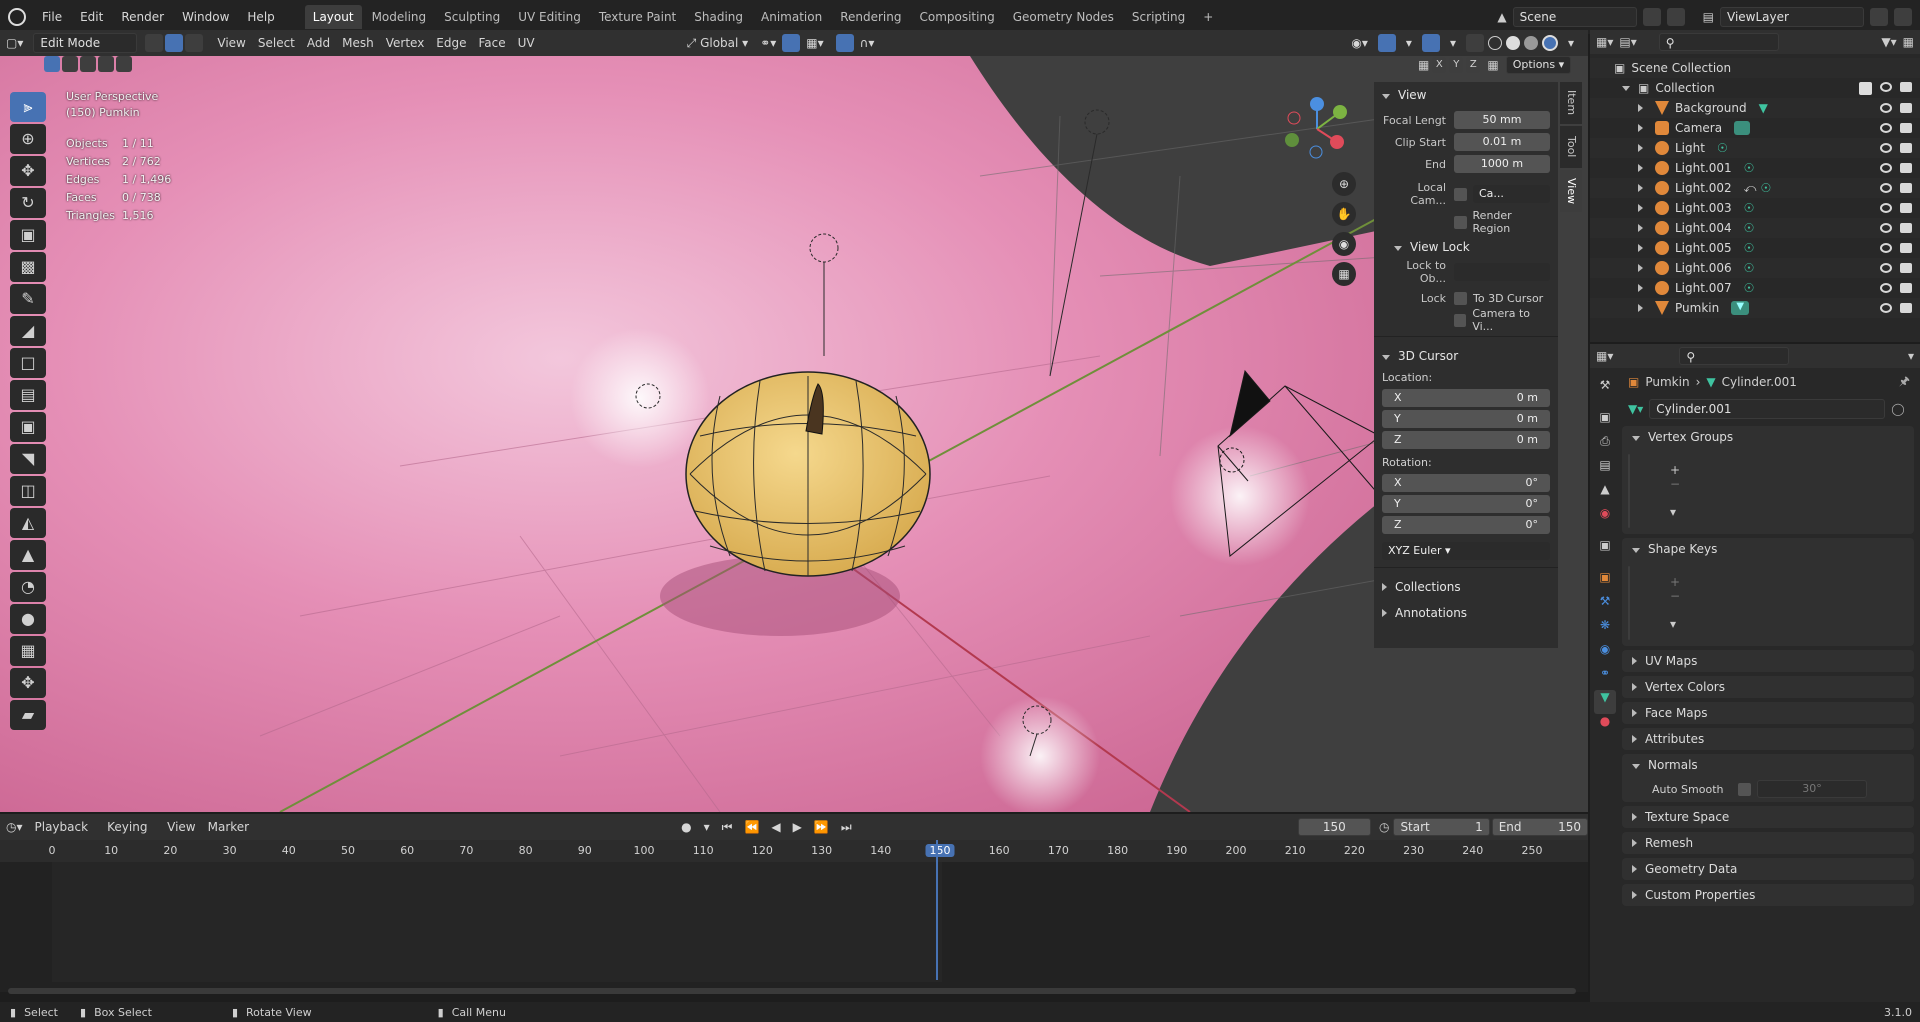 The height and width of the screenshot is (1022, 1920). What do you see at coordinates (1755, 108) in the screenshot?
I see `outliner-item-background: Background ▼` at bounding box center [1755, 108].